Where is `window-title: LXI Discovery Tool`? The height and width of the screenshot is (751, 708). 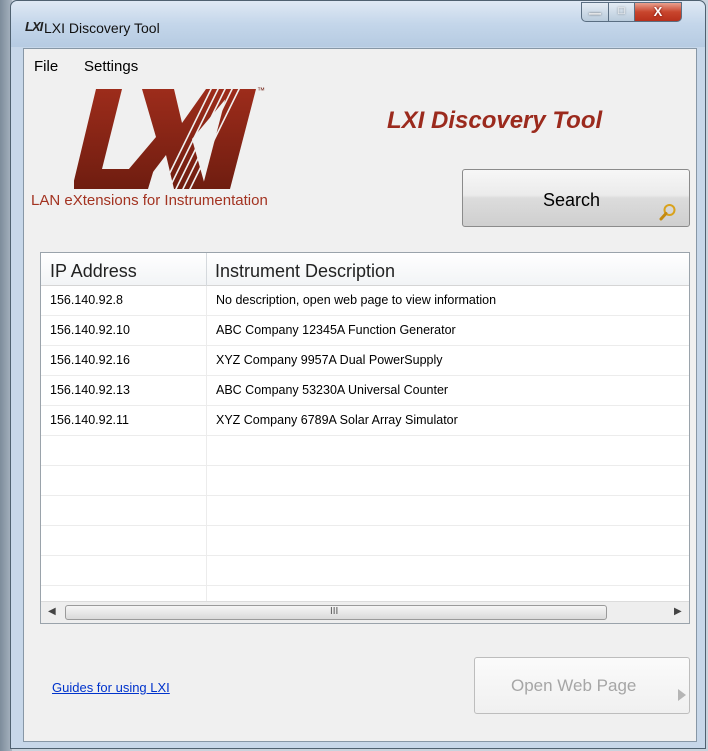 window-title: LXI Discovery Tool is located at coordinates (102, 28).